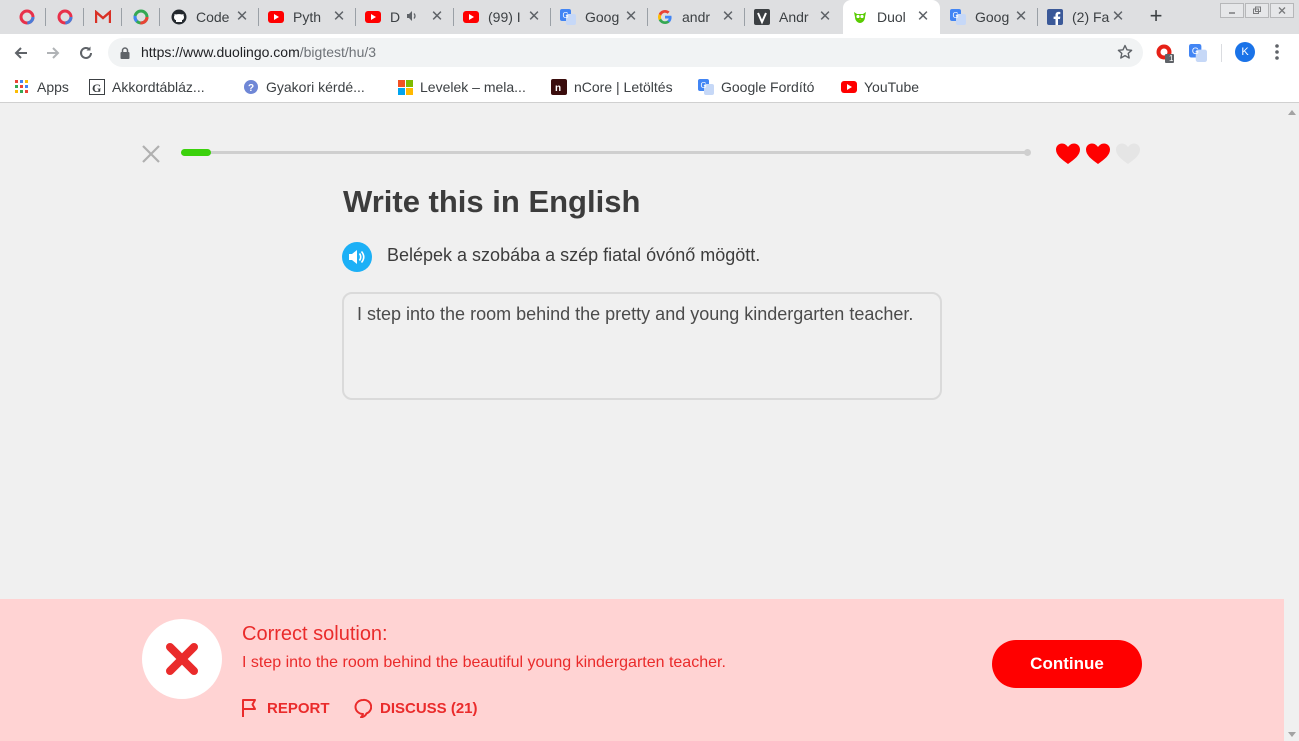 This screenshot has height=741, width=1299. Describe the element at coordinates (412, 17) in the screenshot. I see `audio-playing-icon` at that location.